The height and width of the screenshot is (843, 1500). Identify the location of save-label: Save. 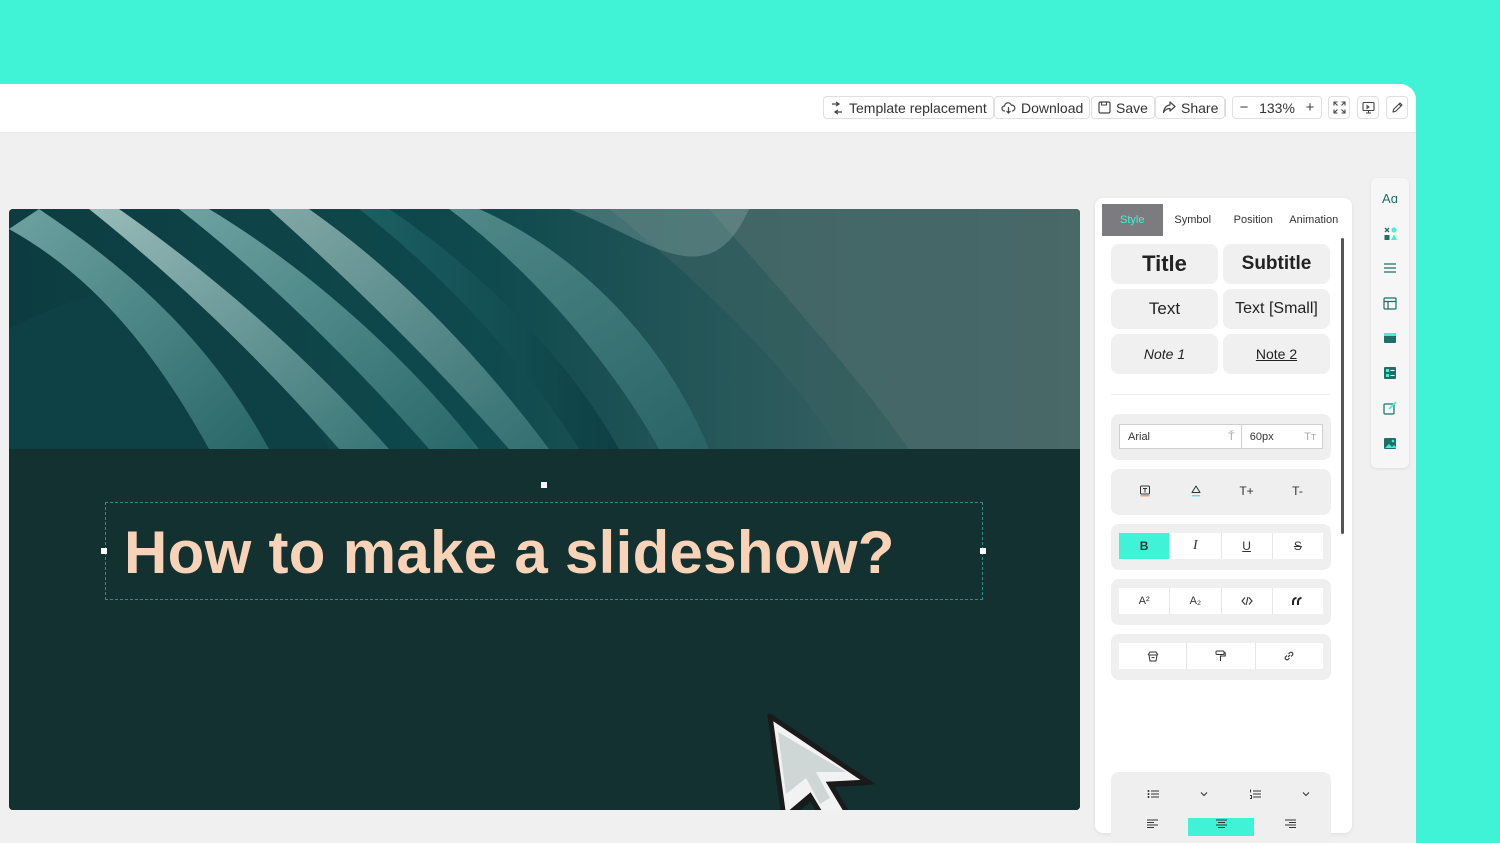
(1132, 107).